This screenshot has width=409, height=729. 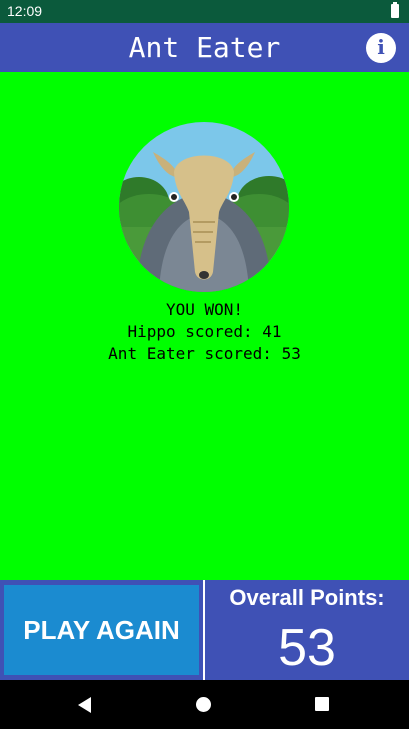 What do you see at coordinates (204, 309) in the screenshot?
I see `result-title: YOU WON!` at bounding box center [204, 309].